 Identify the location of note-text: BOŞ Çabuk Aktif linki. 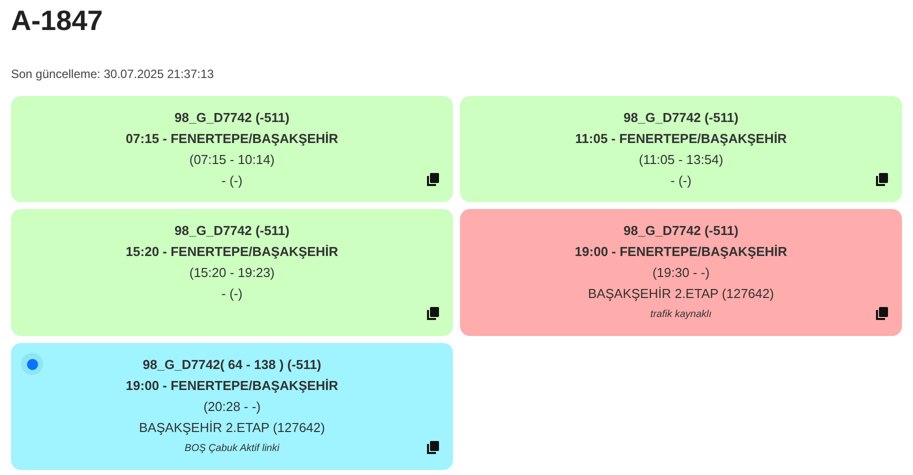
(232, 449).